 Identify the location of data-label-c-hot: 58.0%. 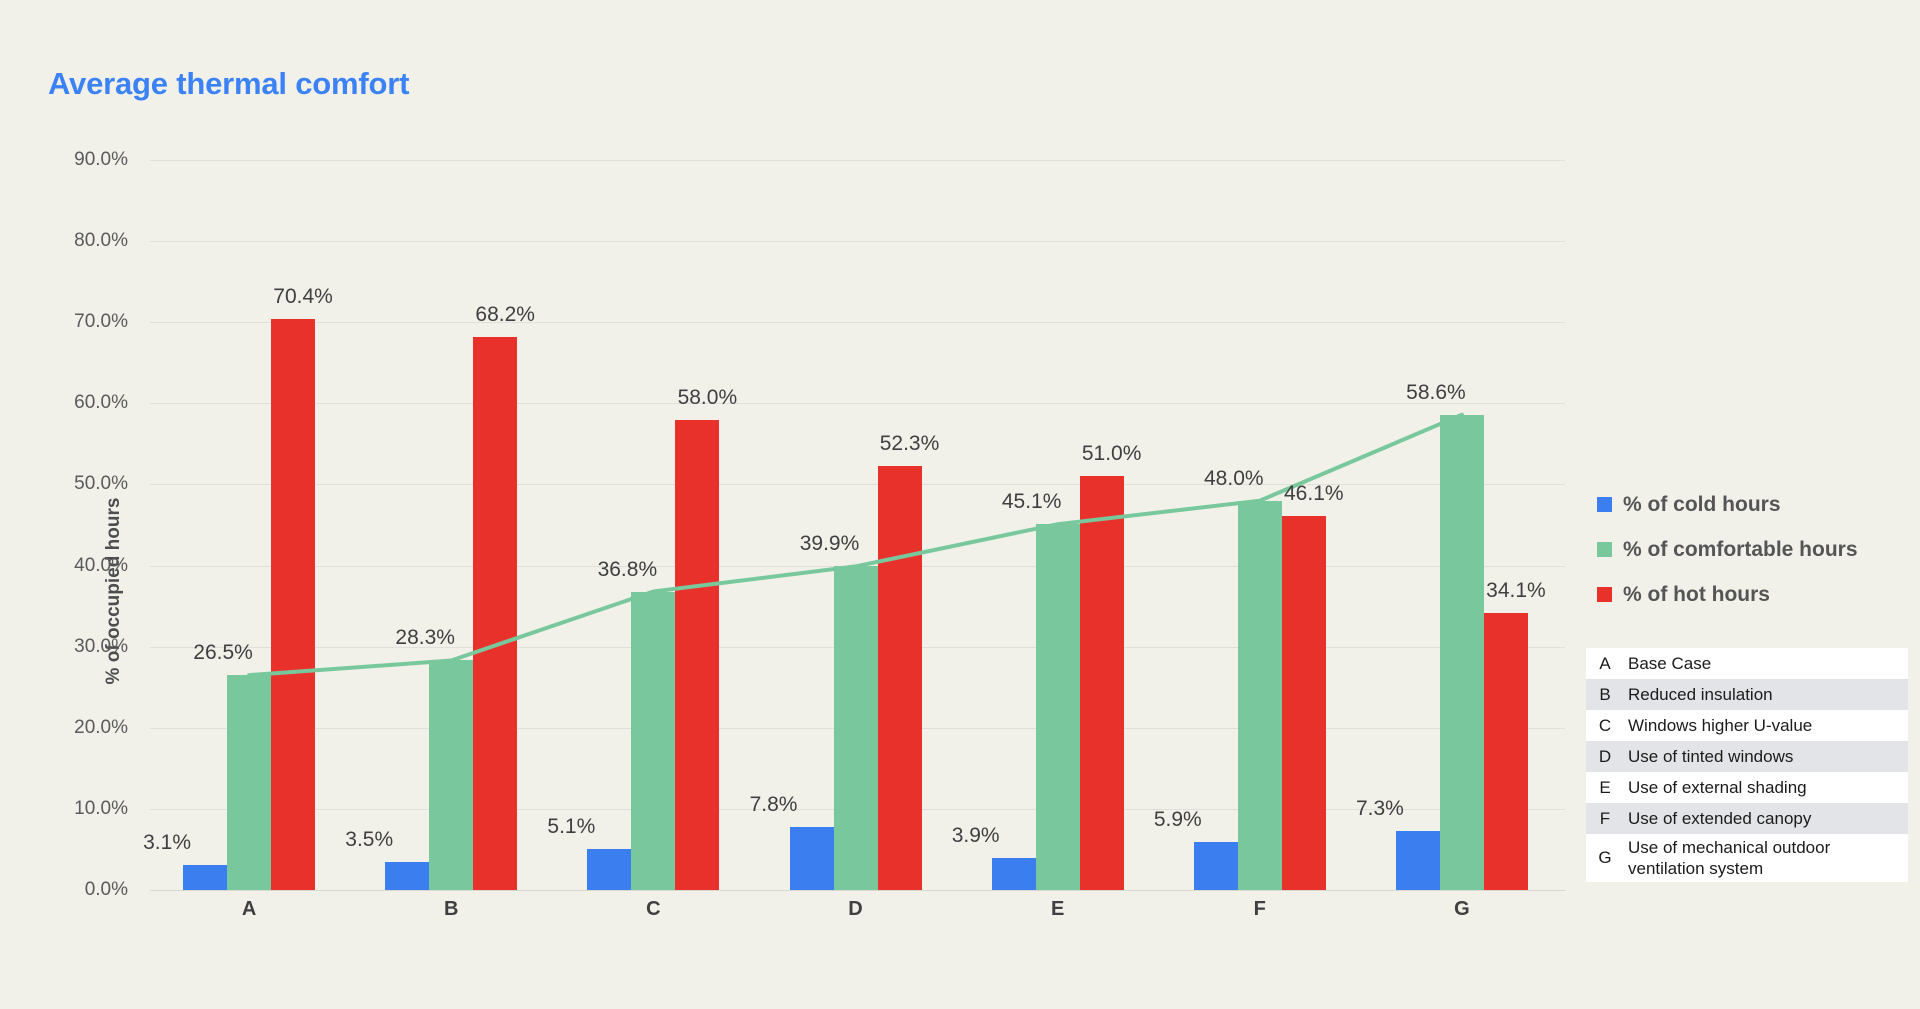
(707, 397).